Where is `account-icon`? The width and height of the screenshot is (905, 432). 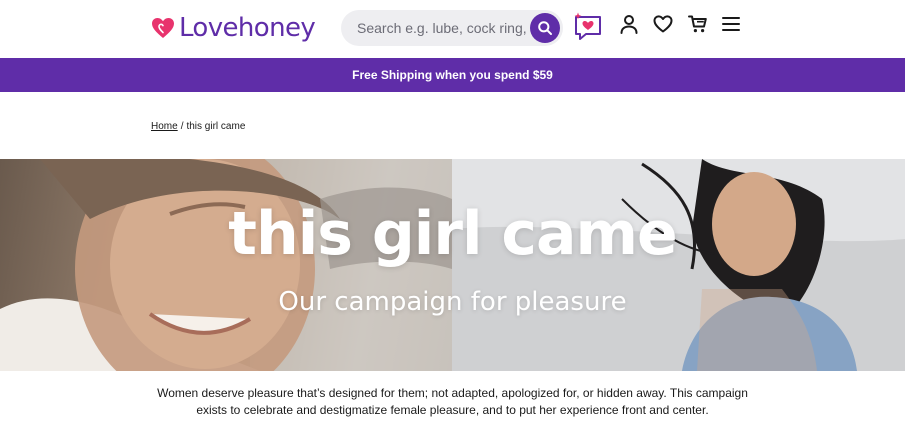 account-icon is located at coordinates (629, 24).